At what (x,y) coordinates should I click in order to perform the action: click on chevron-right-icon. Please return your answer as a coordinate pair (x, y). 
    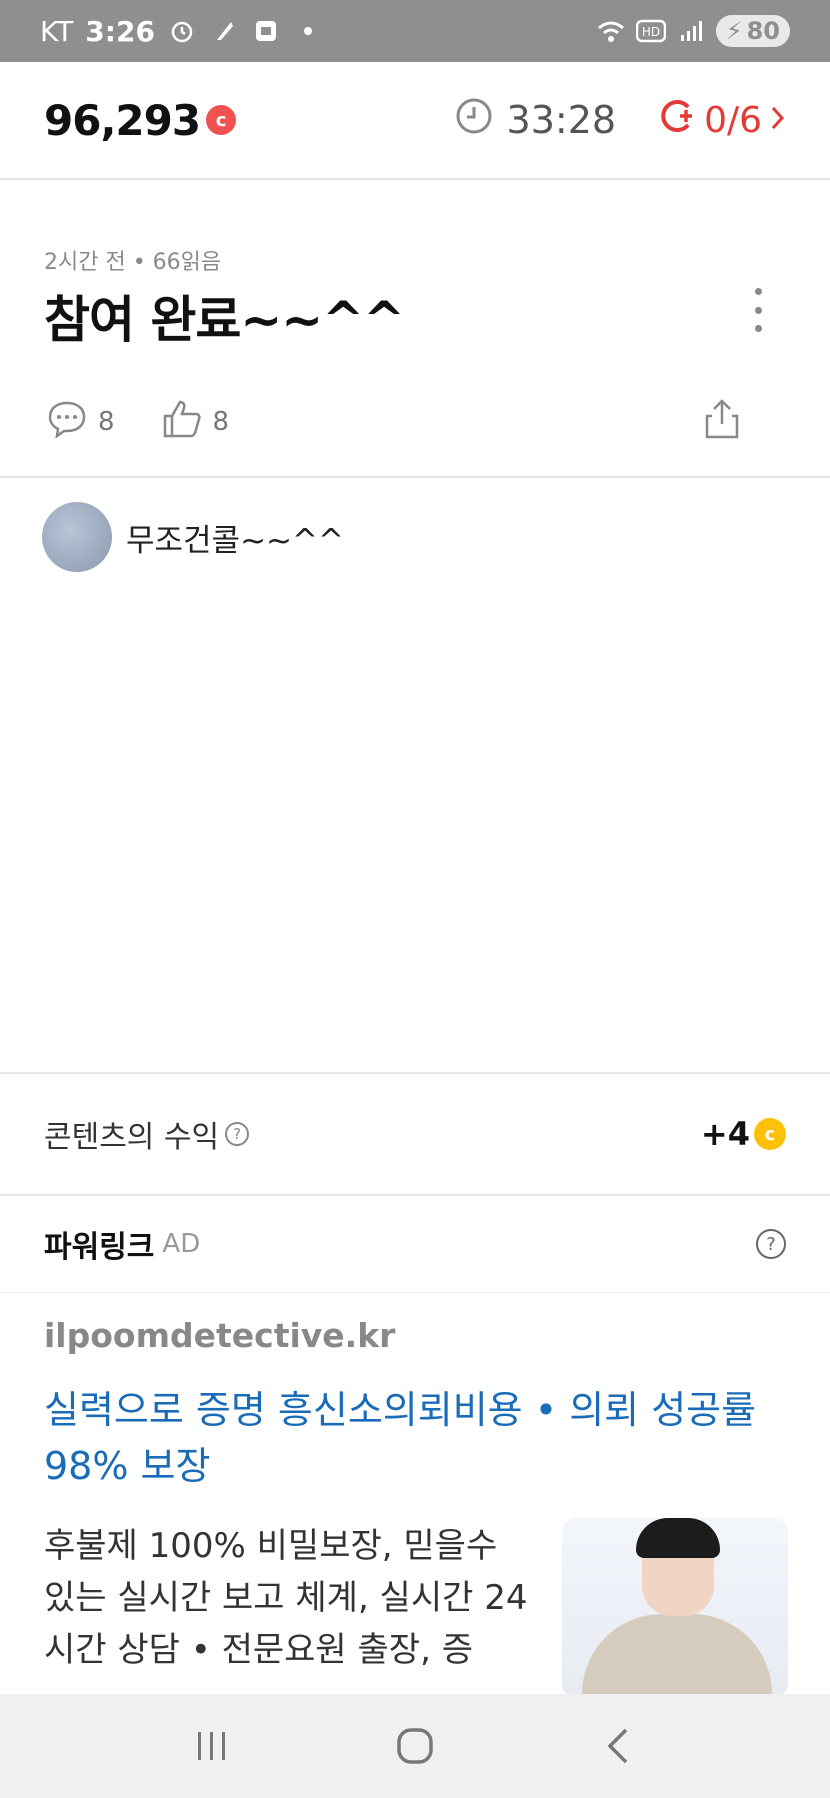
    Looking at the image, I should click on (778, 120).